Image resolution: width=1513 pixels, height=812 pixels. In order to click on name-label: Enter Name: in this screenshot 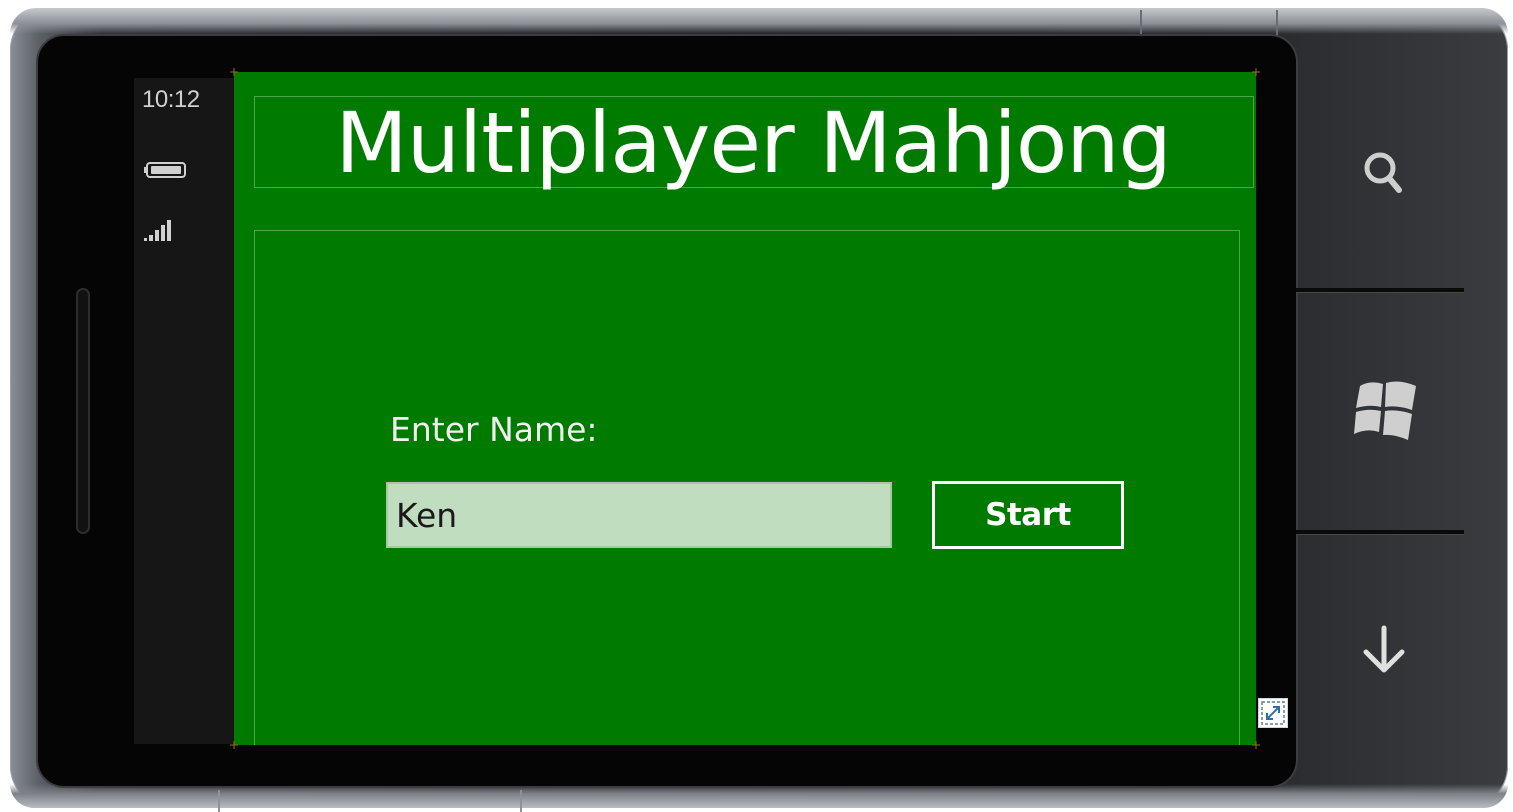, I will do `click(494, 429)`.